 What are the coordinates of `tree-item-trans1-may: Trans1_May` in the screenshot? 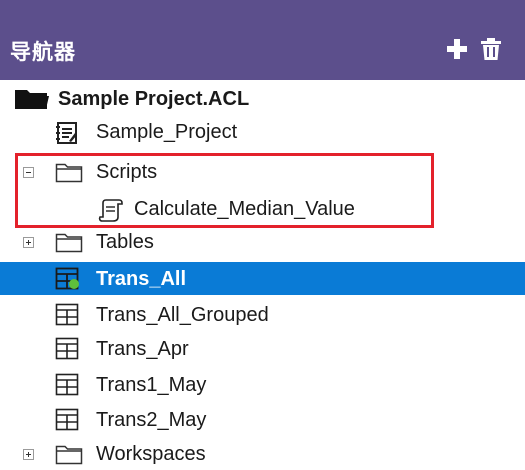 It's located at (262, 384).